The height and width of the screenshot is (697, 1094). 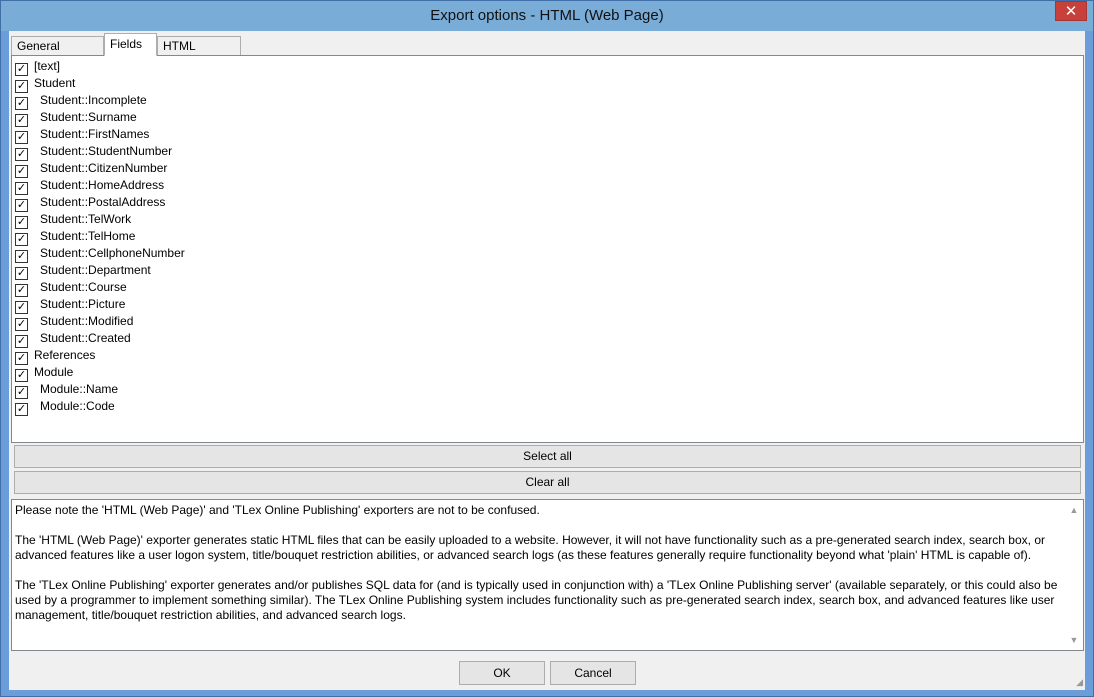 I want to click on resize-grip-icon: ◢, so click(x=1079, y=682).